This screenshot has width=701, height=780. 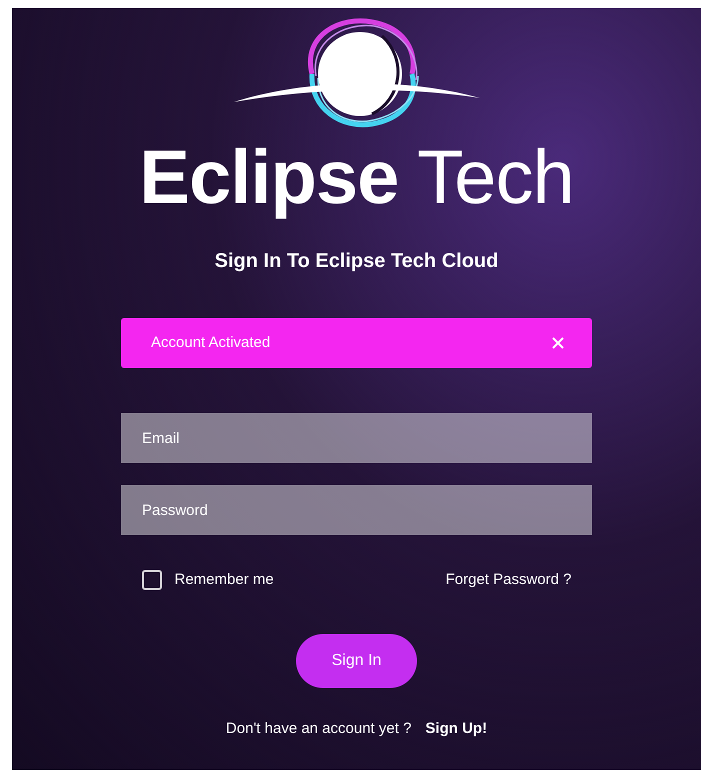 I want to click on alert-message: Account Activated, so click(x=210, y=342).